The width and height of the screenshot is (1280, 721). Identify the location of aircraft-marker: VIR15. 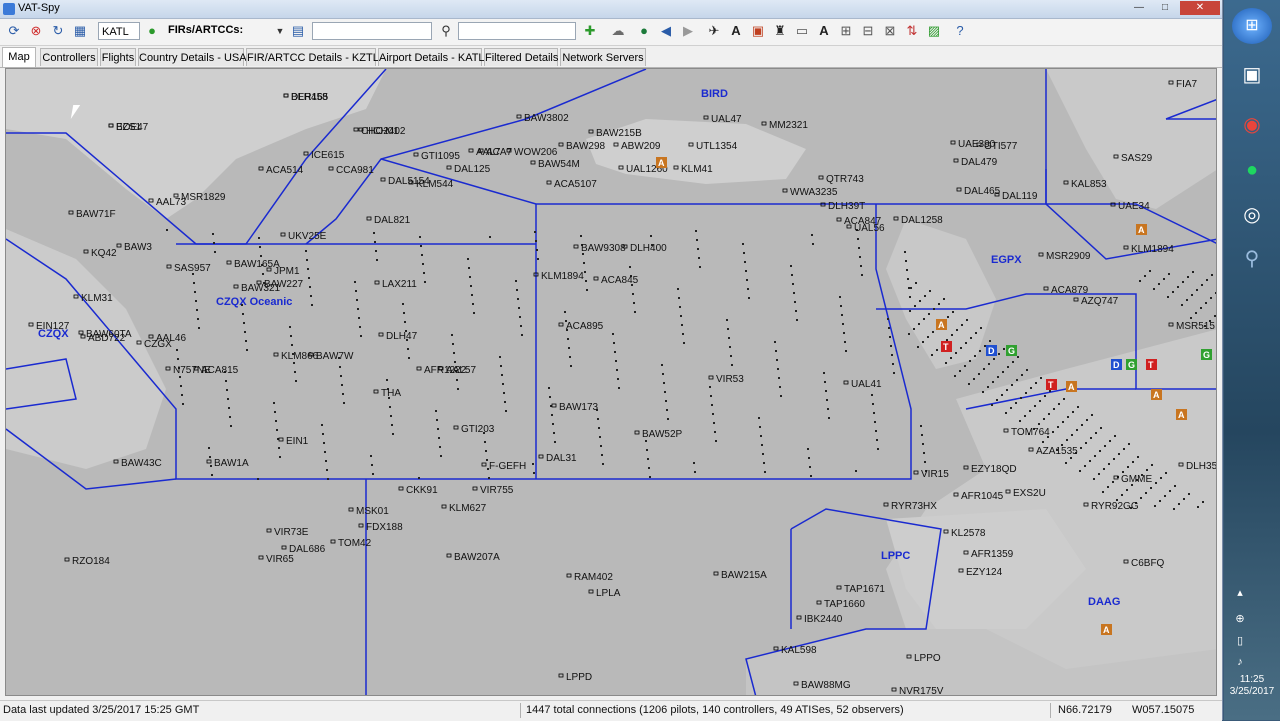
(931, 474).